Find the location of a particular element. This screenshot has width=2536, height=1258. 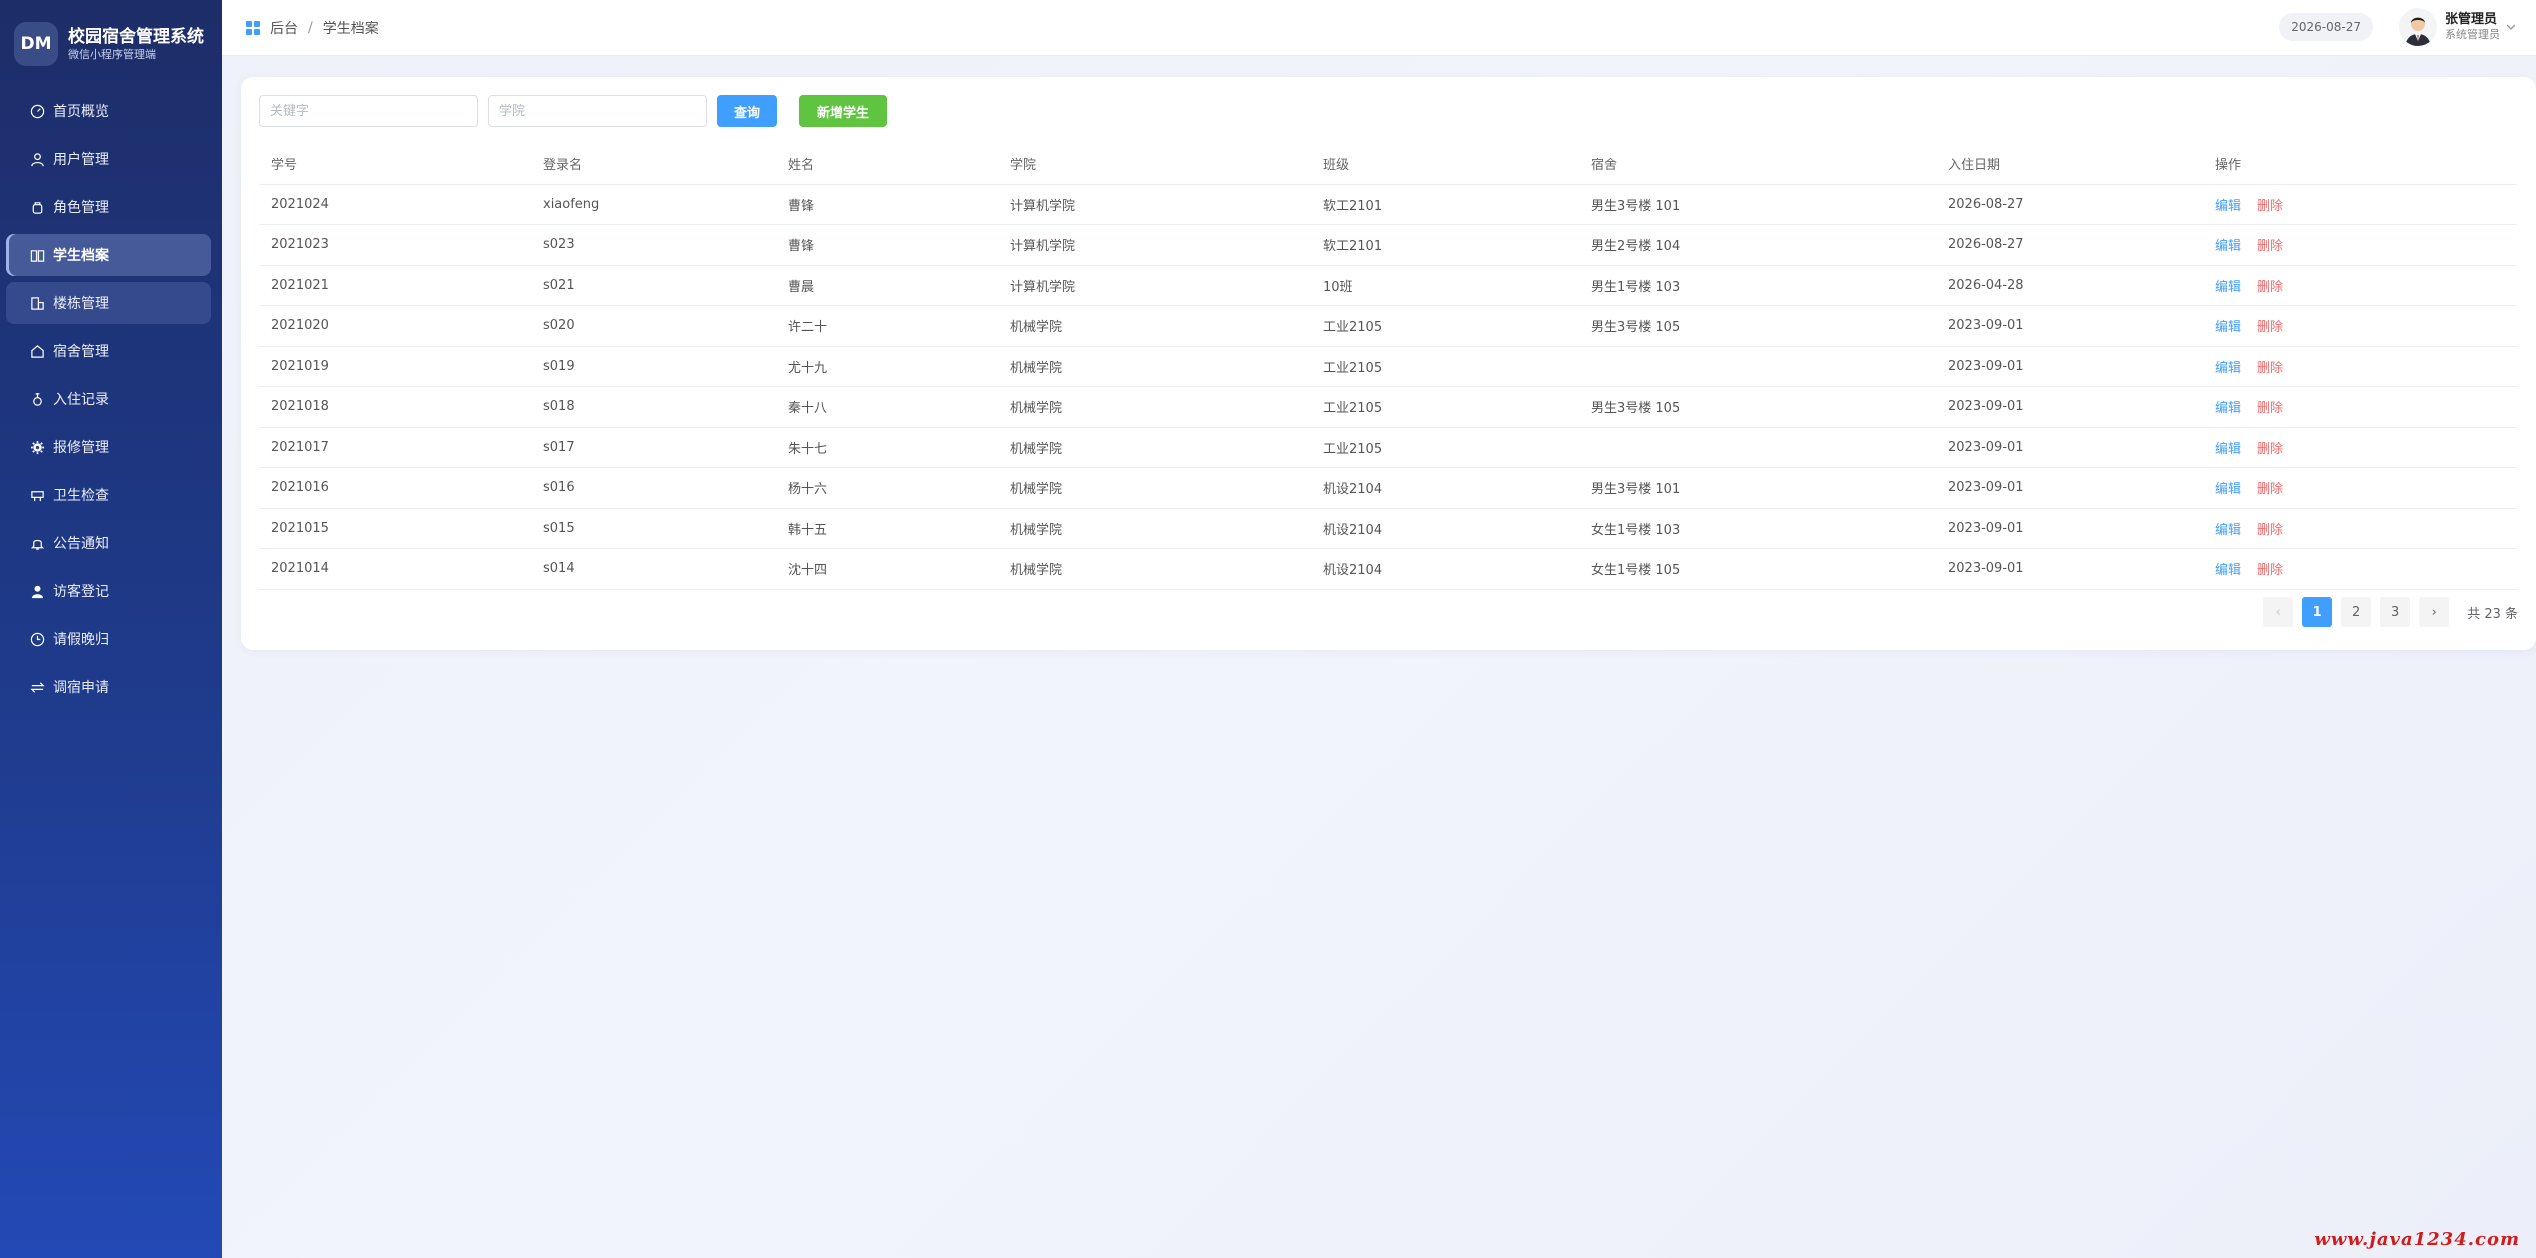

grid-icon is located at coordinates (253, 28).